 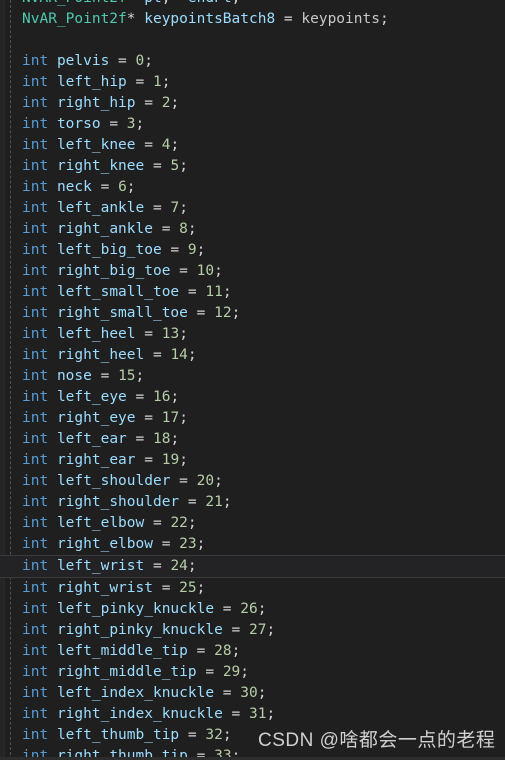 I want to click on code-line: int left_ear = 18;, so click(x=252, y=439).